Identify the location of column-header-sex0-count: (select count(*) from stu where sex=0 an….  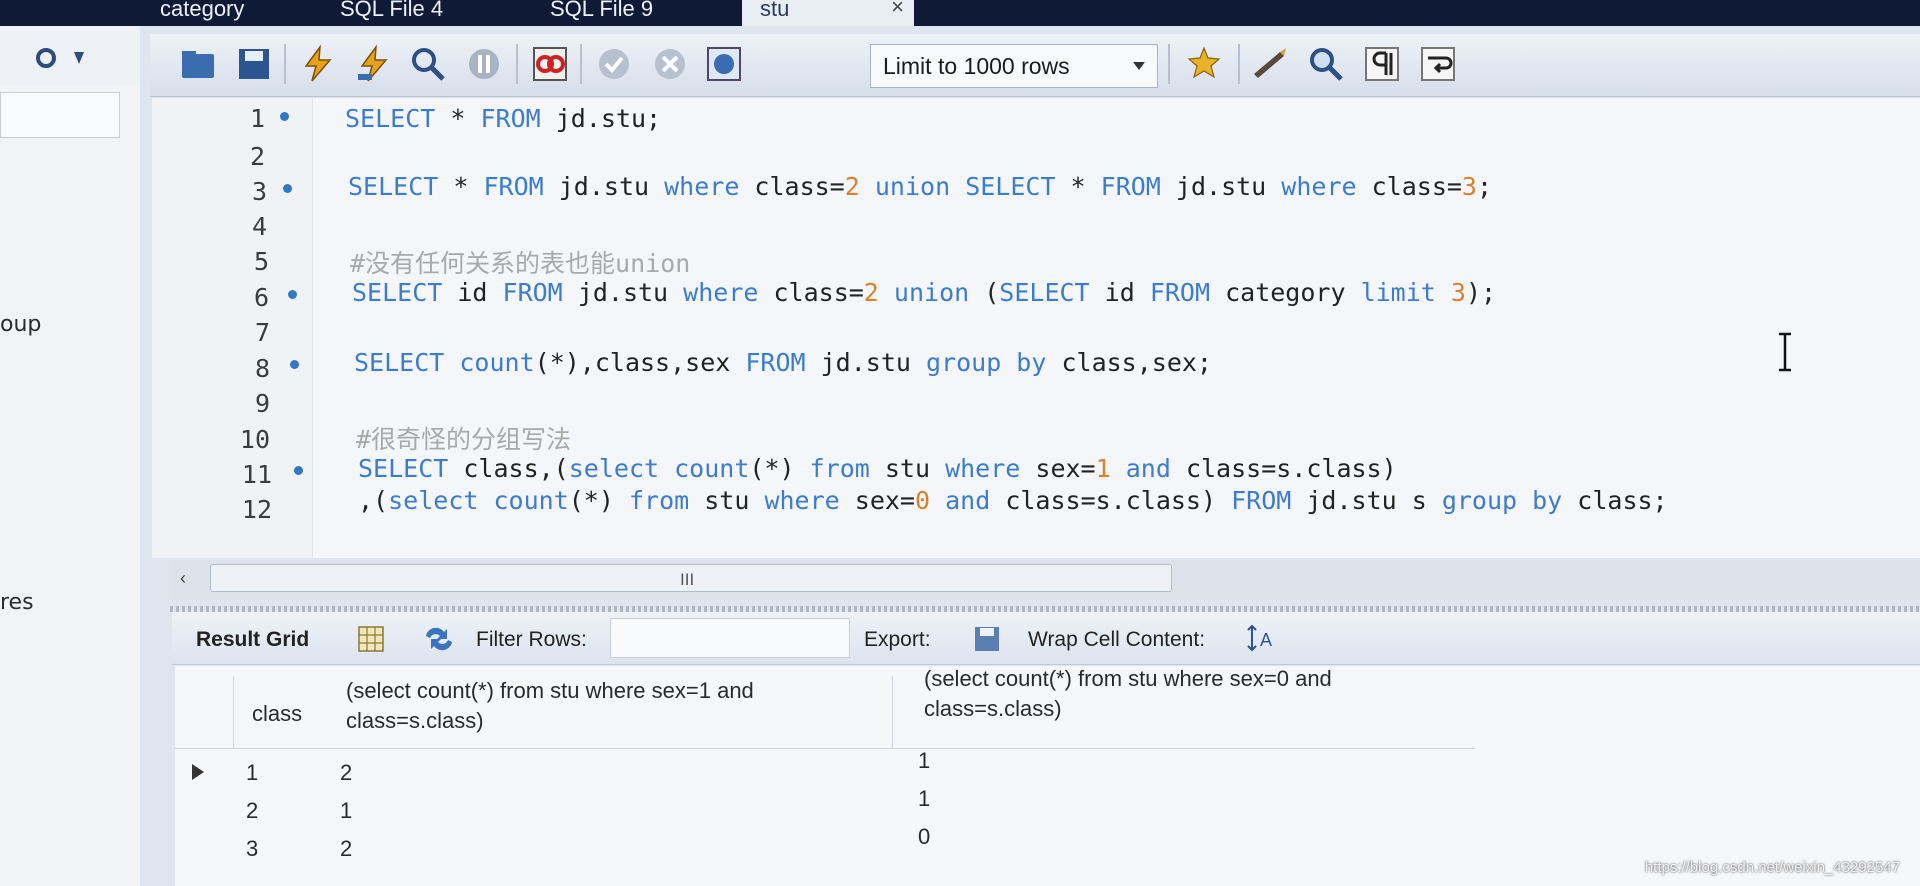
(1128, 694).